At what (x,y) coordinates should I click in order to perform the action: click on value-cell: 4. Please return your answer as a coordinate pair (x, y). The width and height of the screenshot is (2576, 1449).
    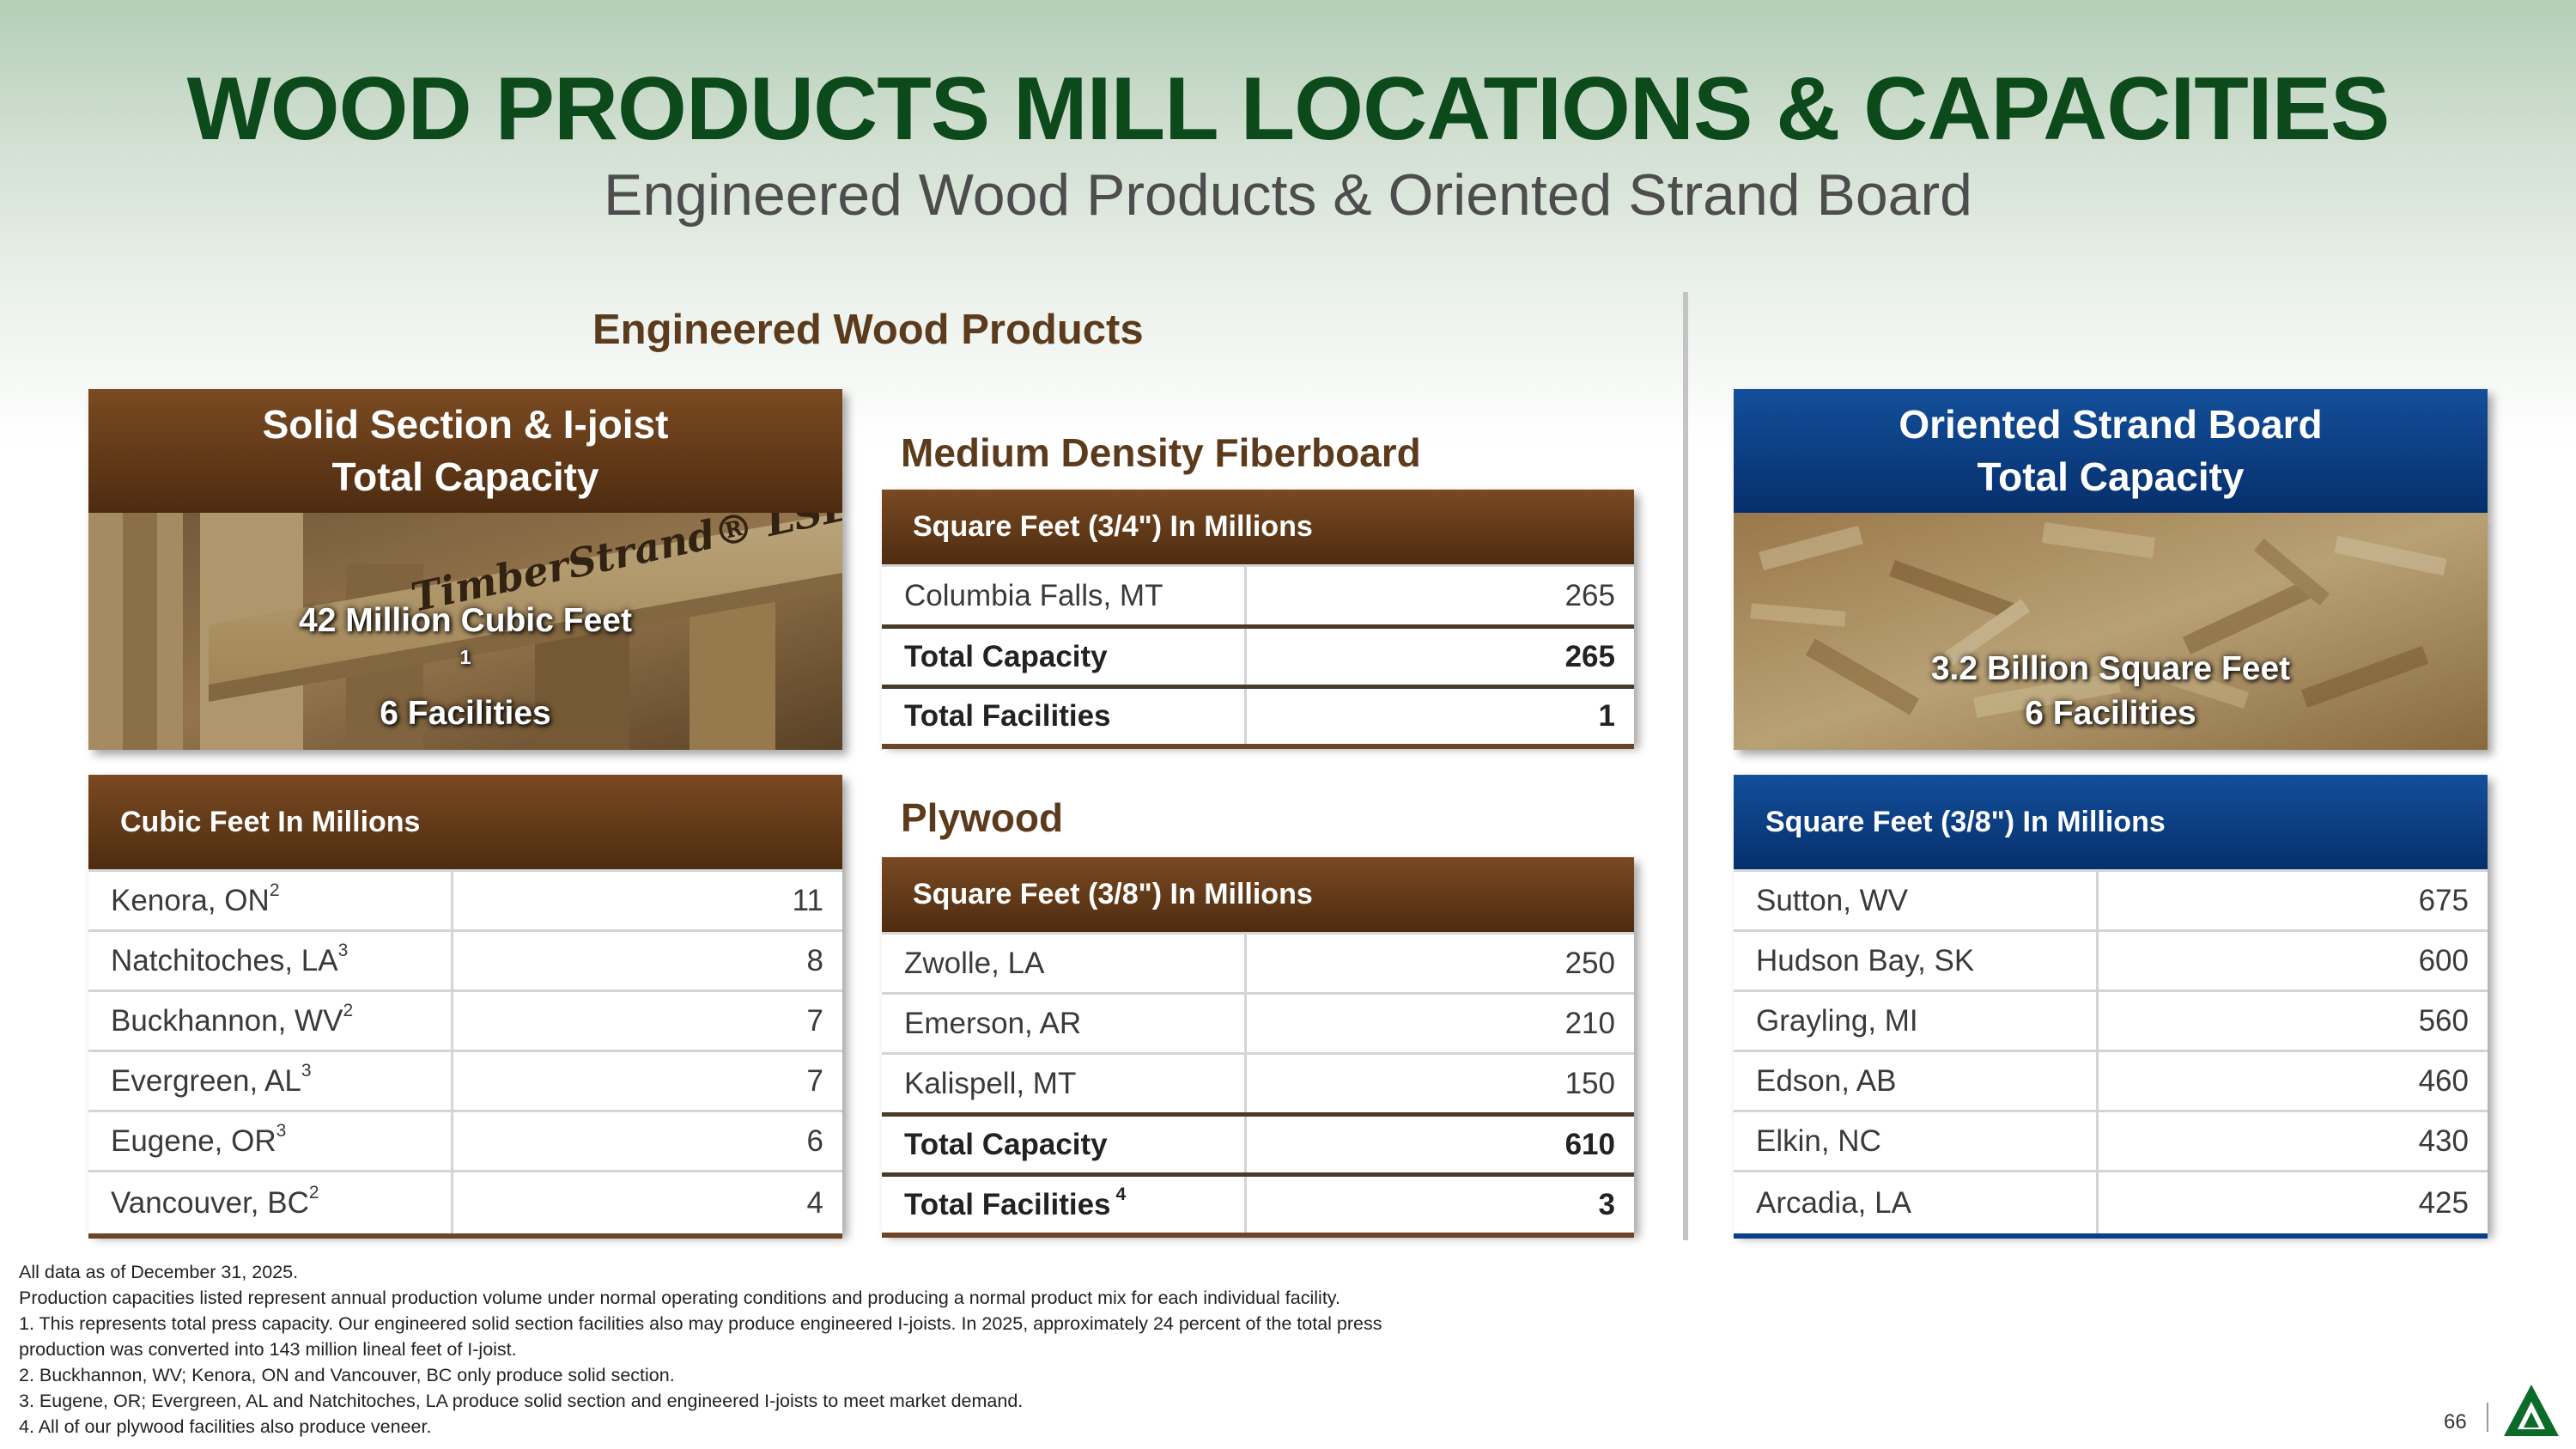
    Looking at the image, I should click on (814, 1202).